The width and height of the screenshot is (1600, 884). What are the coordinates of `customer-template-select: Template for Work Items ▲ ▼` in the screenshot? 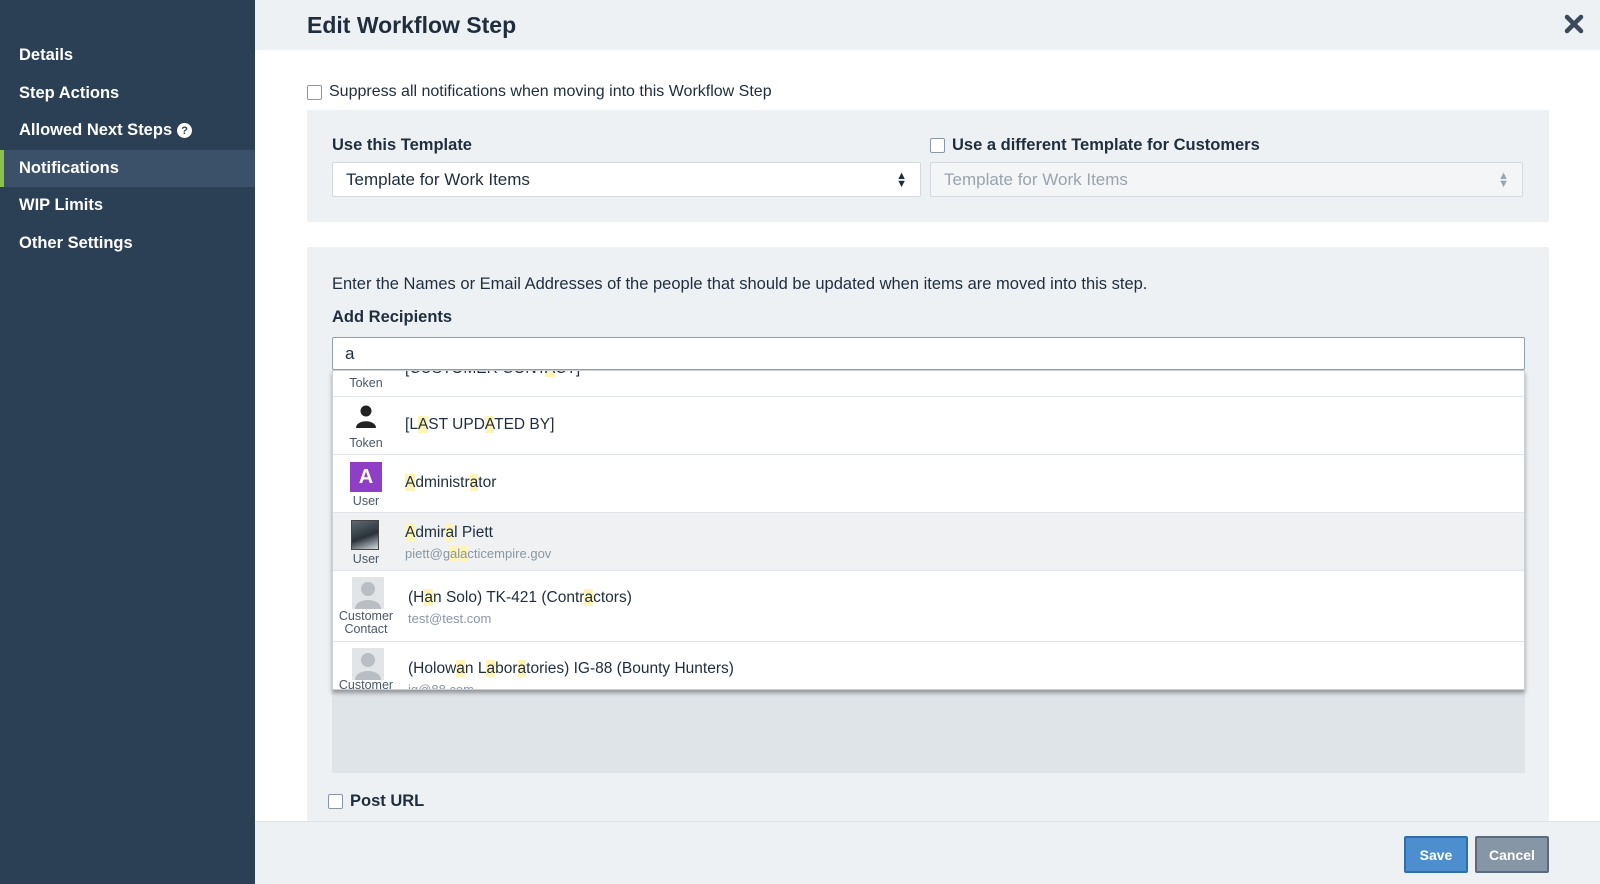 It's located at (1226, 179).